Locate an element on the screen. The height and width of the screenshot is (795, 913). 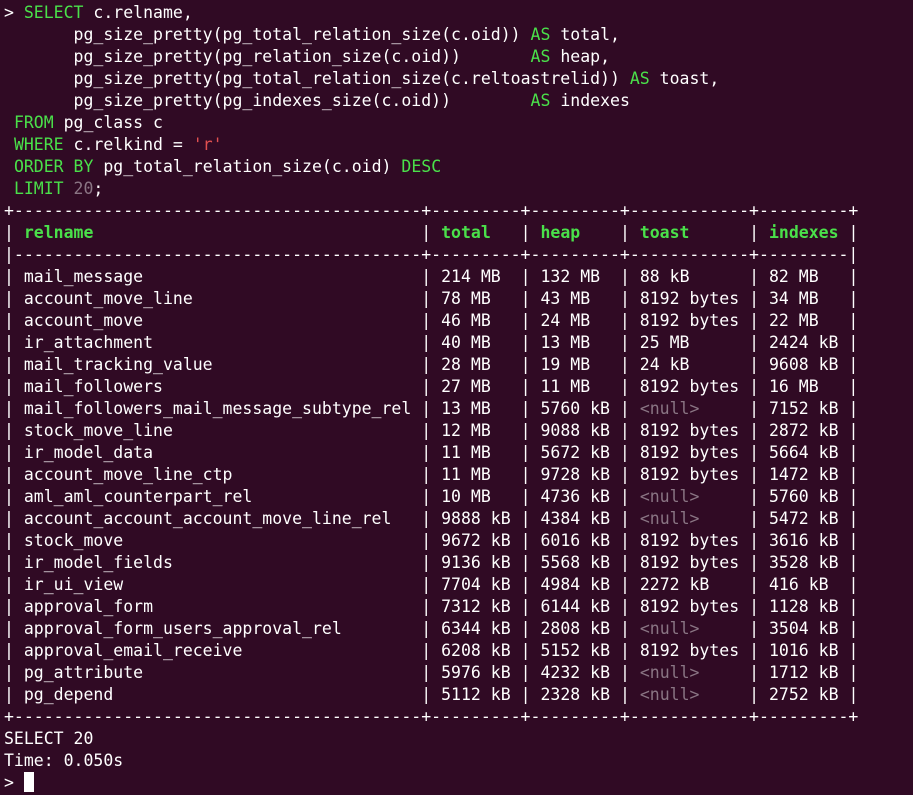
limit-value: 20 is located at coordinates (83, 188).